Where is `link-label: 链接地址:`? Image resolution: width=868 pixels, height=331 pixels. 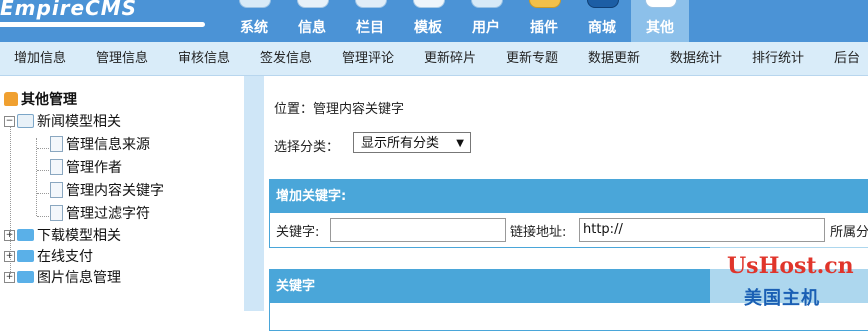
link-label: 链接地址: is located at coordinates (538, 232).